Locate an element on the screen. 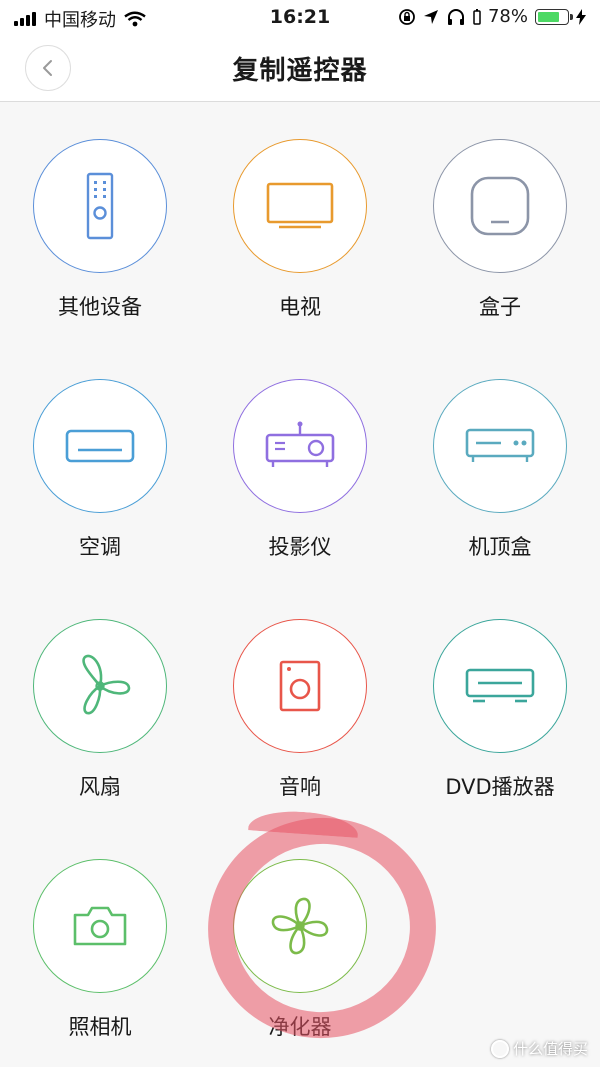  device-set-top-box: 机顶盒 is located at coordinates (500, 463).